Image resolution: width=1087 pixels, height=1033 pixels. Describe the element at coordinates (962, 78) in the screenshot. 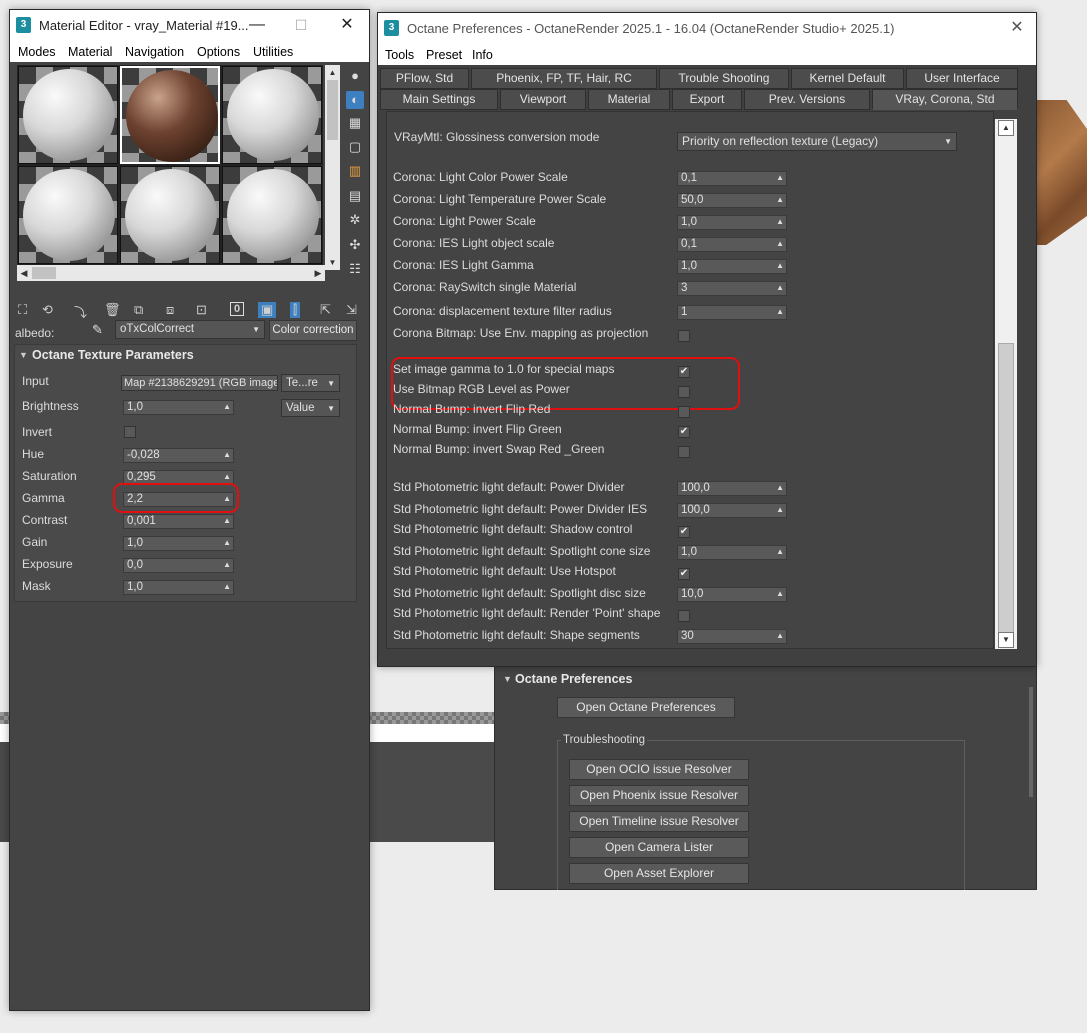

I see `tab-user-interface: User Interface` at that location.